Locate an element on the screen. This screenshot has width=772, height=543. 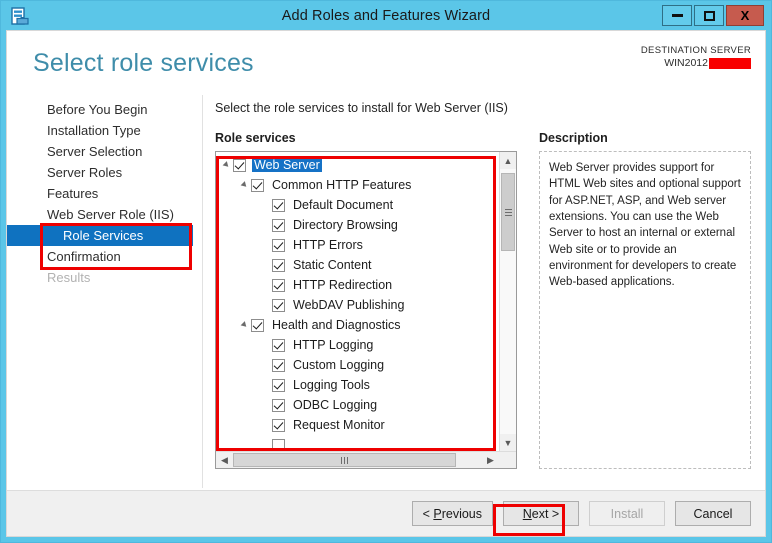
sidebar-item-installation-type: Installation Type is located at coordinates (105, 130).